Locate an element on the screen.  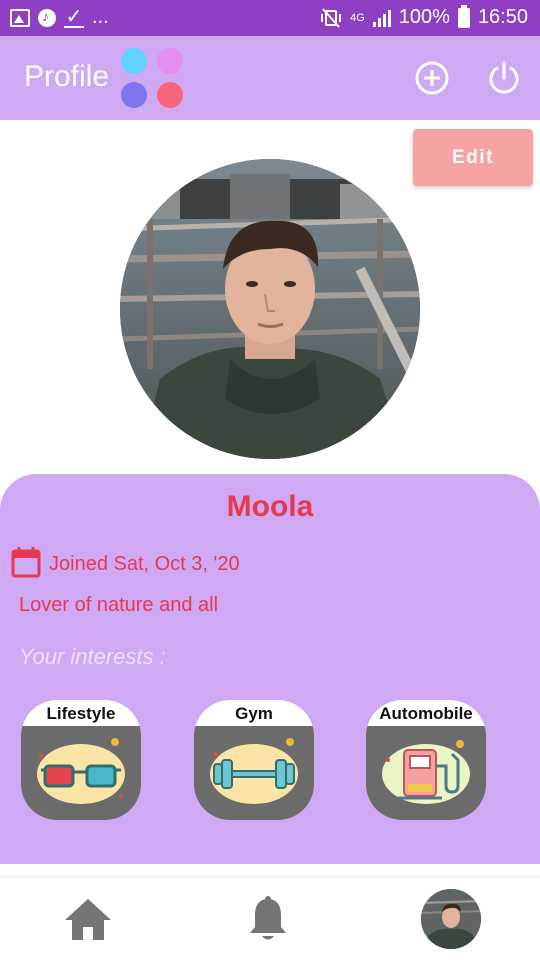
interest-label: Gym is located at coordinates (254, 713).